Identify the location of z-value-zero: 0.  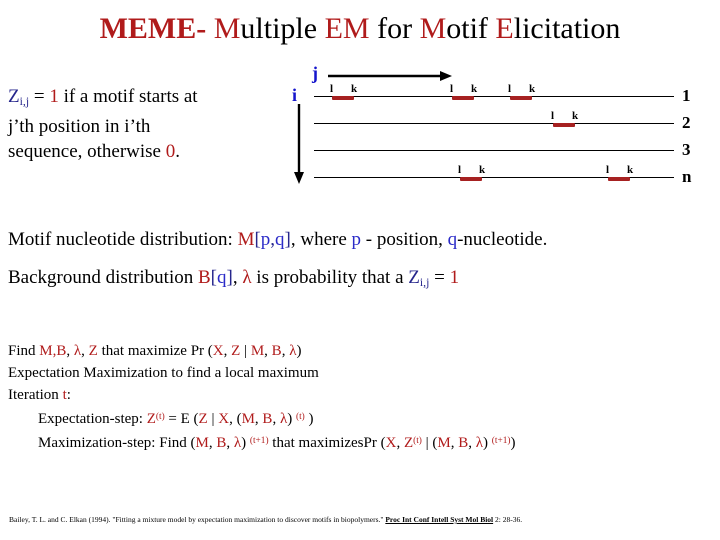
(170, 151).